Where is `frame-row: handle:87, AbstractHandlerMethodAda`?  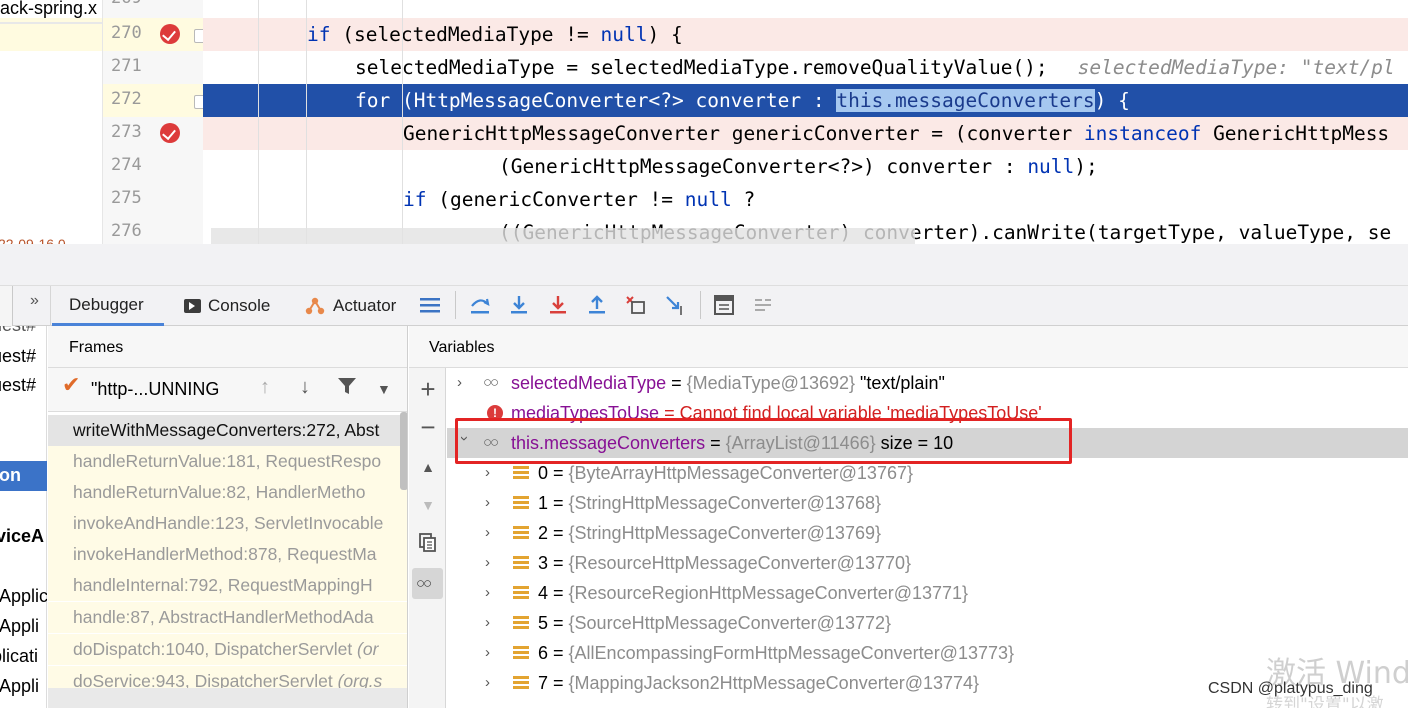 frame-row: handle:87, AbstractHandlerMethodAda is located at coordinates (227, 617).